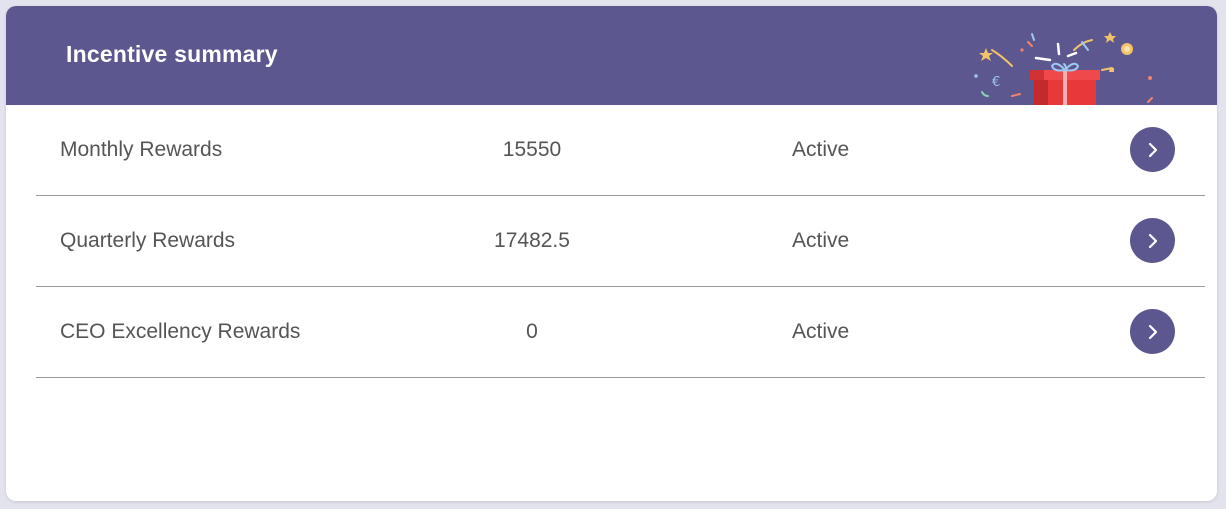 This screenshot has height=509, width=1226. What do you see at coordinates (148, 240) in the screenshot?
I see `reward-name: Quarterly Rewards` at bounding box center [148, 240].